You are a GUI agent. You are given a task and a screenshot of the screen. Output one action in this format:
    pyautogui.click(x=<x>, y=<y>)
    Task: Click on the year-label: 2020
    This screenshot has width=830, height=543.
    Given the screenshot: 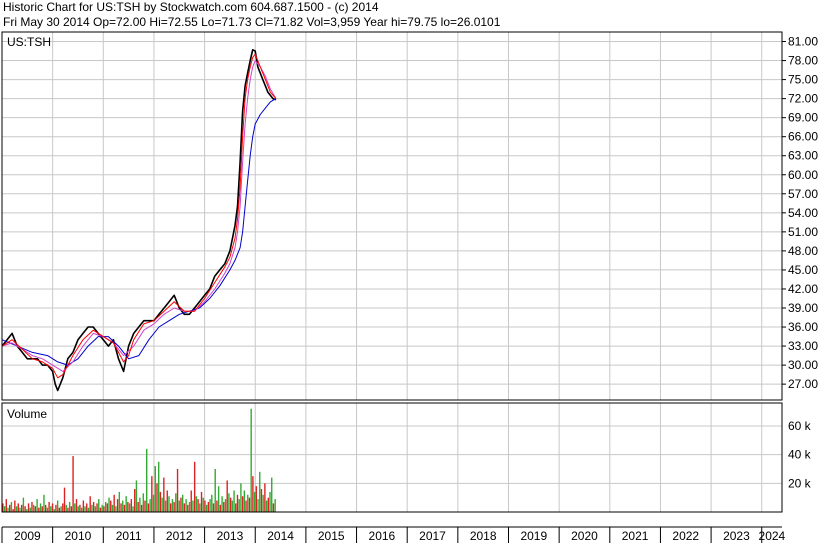 What is the action you would take?
    pyautogui.click(x=584, y=536)
    